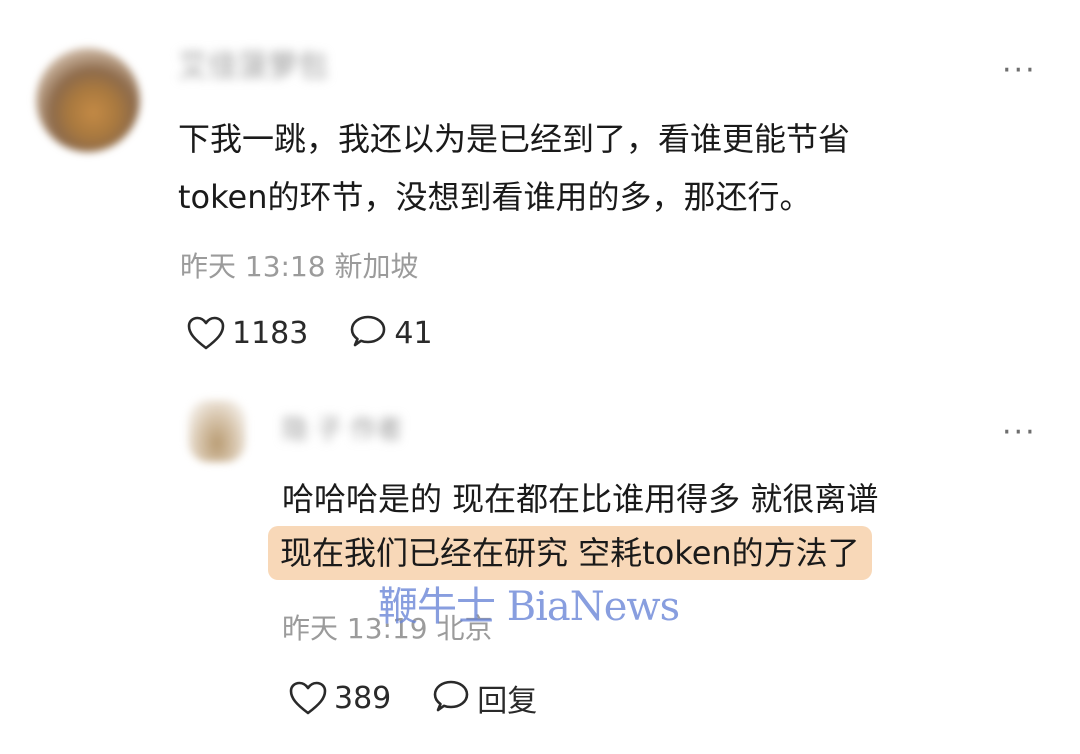 The height and width of the screenshot is (754, 1080). Describe the element at coordinates (363, 698) in the screenshot. I see `like-count: 389` at that location.